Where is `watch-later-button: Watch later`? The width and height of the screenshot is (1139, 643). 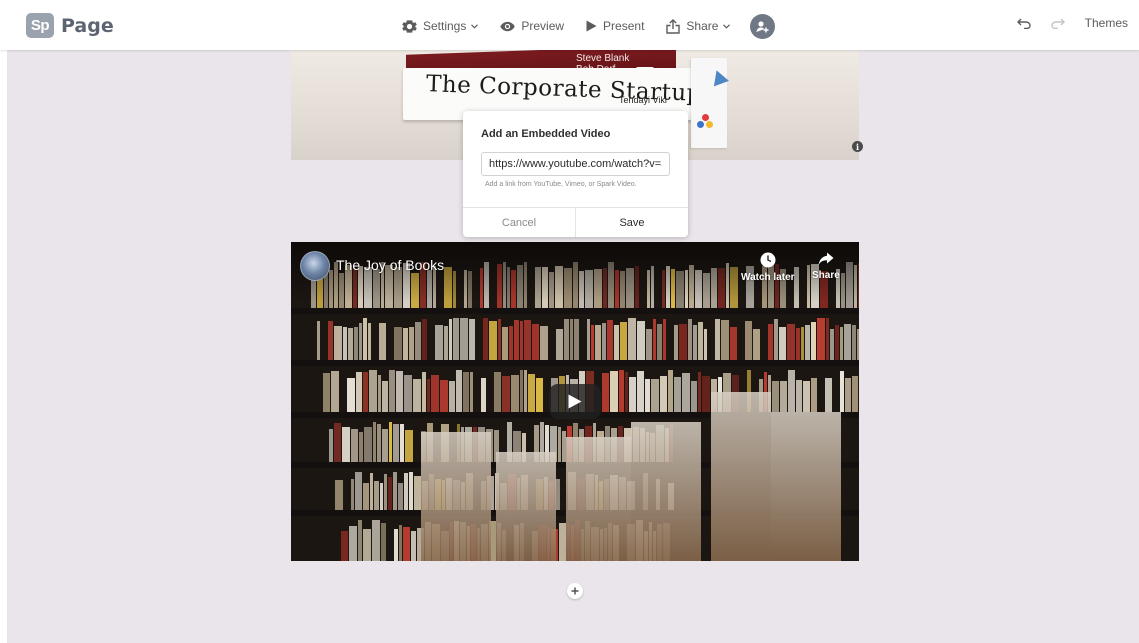 watch-later-button: Watch later is located at coordinates (768, 267).